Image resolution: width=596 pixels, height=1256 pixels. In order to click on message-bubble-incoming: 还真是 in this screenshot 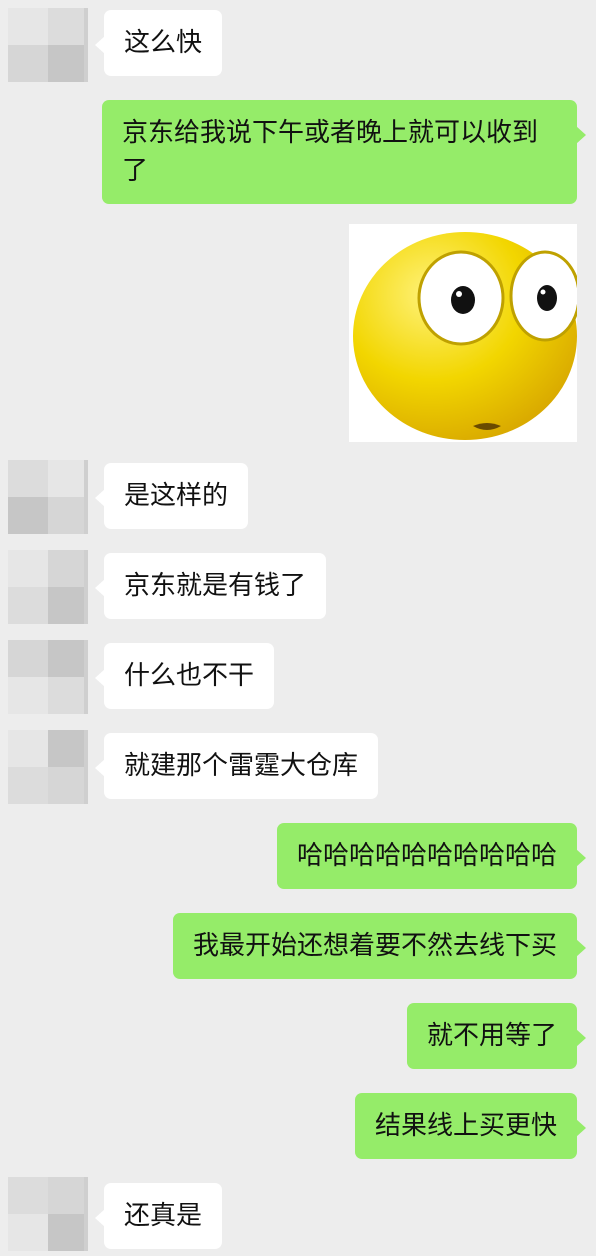, I will do `click(158, 1216)`.